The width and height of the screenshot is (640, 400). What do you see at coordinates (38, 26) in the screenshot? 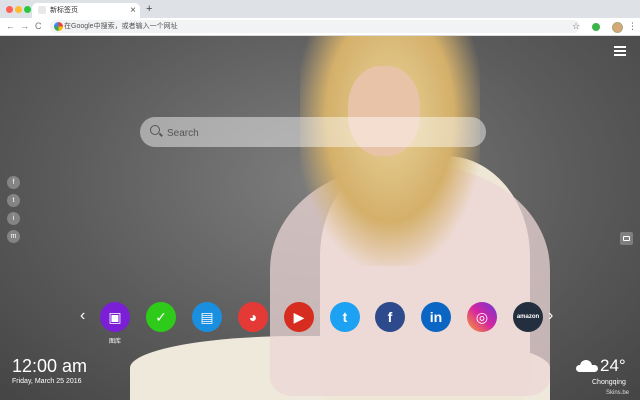
I see `reload-button: C` at bounding box center [38, 26].